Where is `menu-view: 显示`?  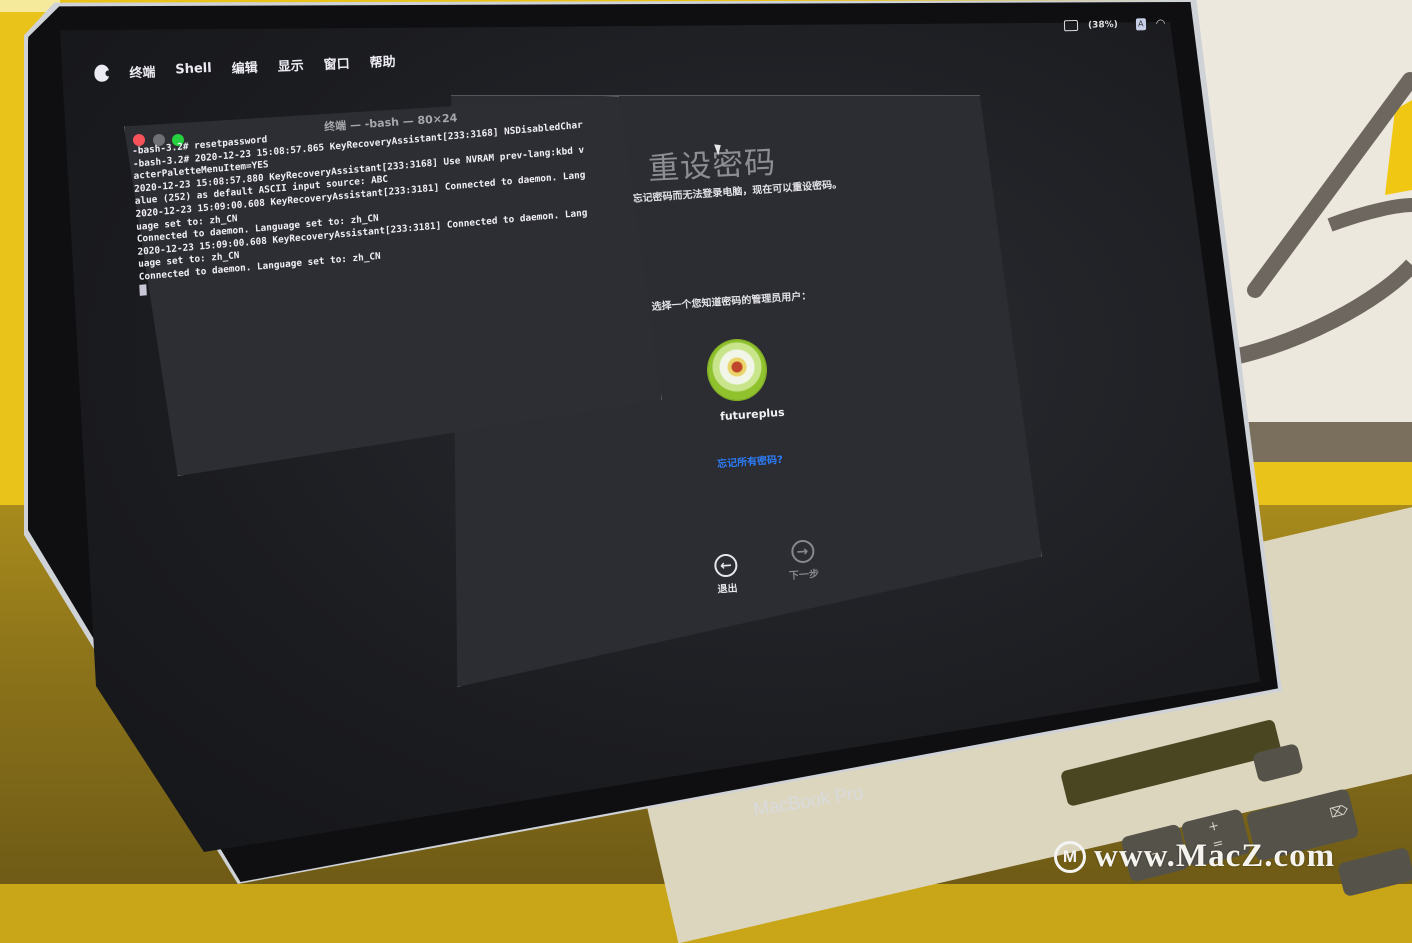 menu-view: 显示 is located at coordinates (290, 65).